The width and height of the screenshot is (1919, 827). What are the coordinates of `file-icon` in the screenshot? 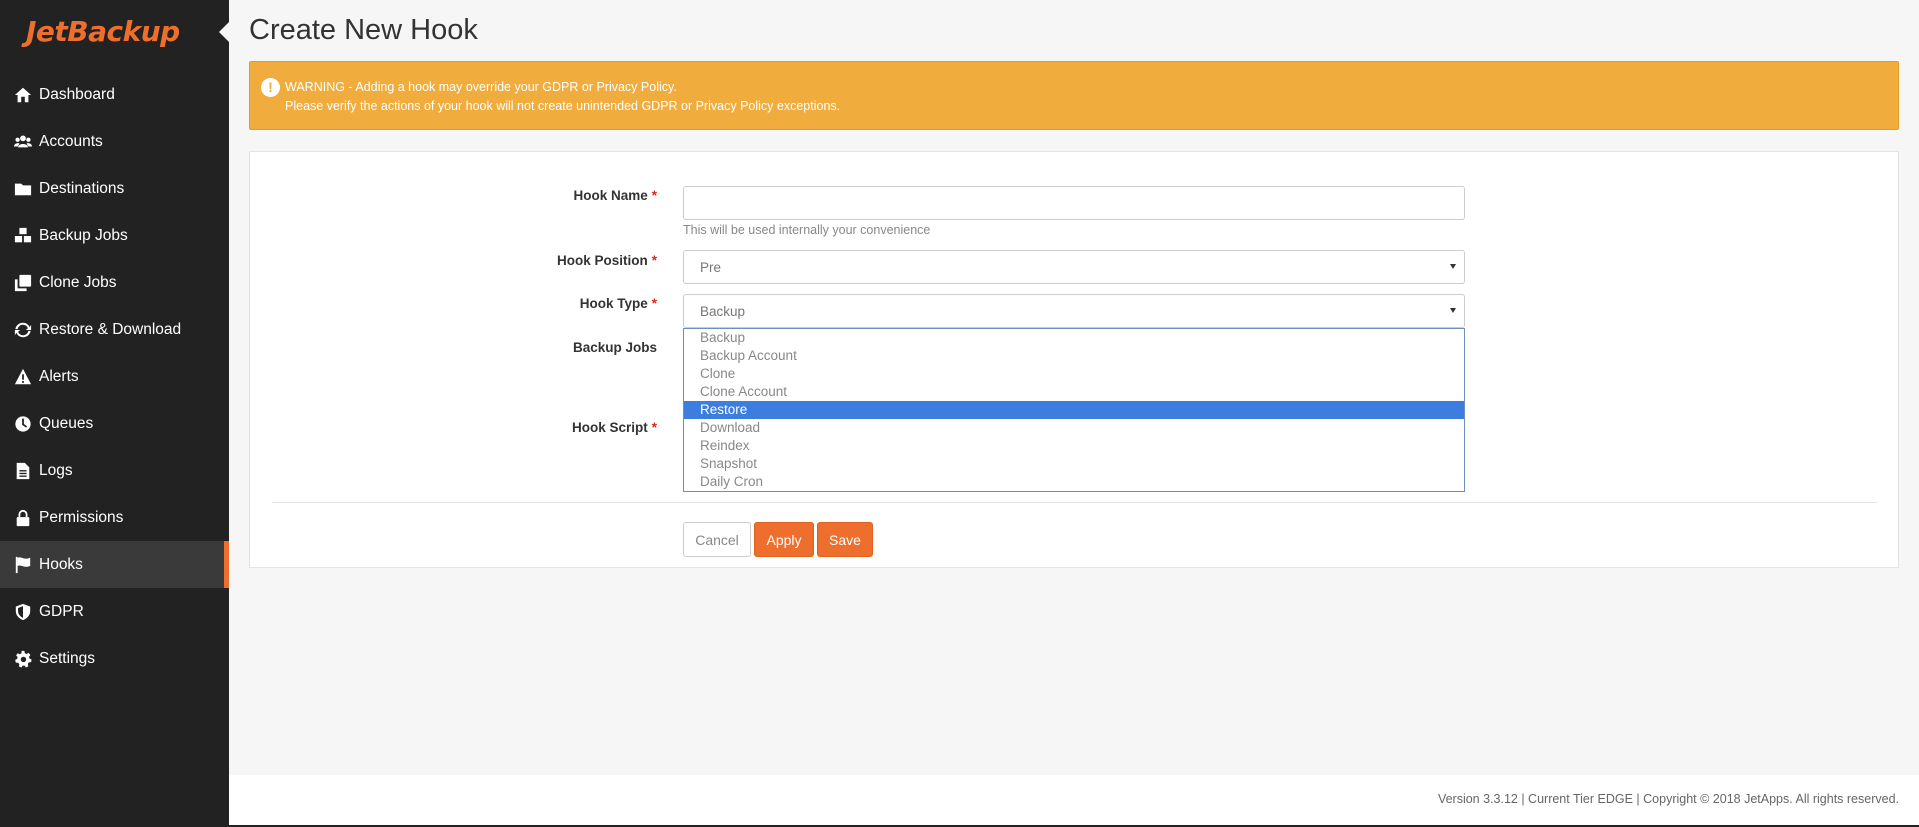 It's located at (23, 471).